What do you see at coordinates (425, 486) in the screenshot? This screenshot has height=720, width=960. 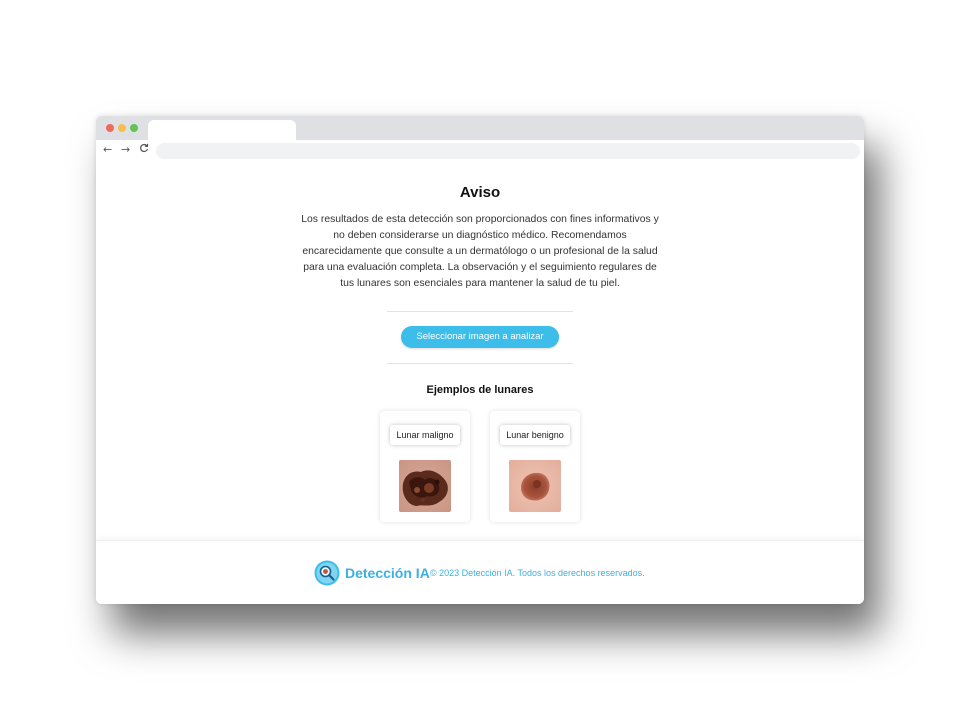 I see `malignant-mole-image` at bounding box center [425, 486].